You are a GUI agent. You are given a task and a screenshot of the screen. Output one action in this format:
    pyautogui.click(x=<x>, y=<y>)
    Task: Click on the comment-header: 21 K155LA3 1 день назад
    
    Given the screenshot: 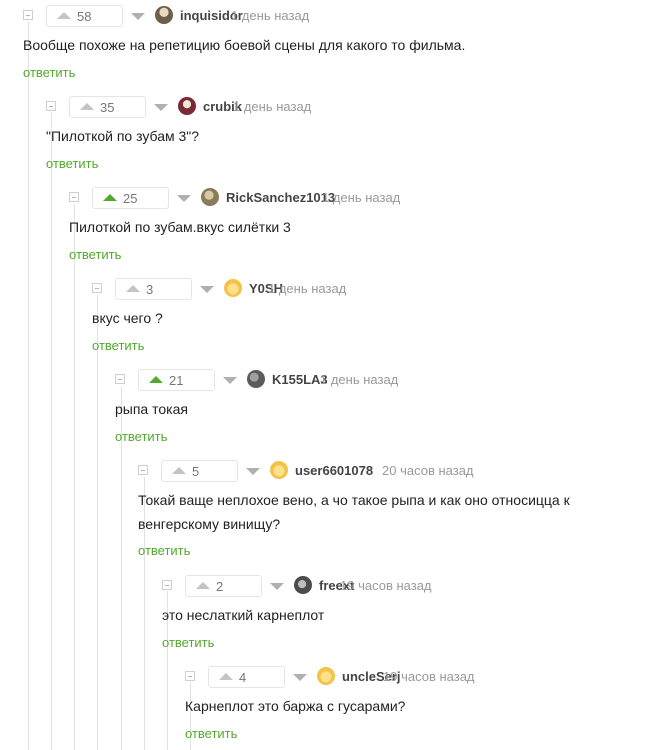 What is the action you would take?
    pyautogui.click(x=374, y=380)
    